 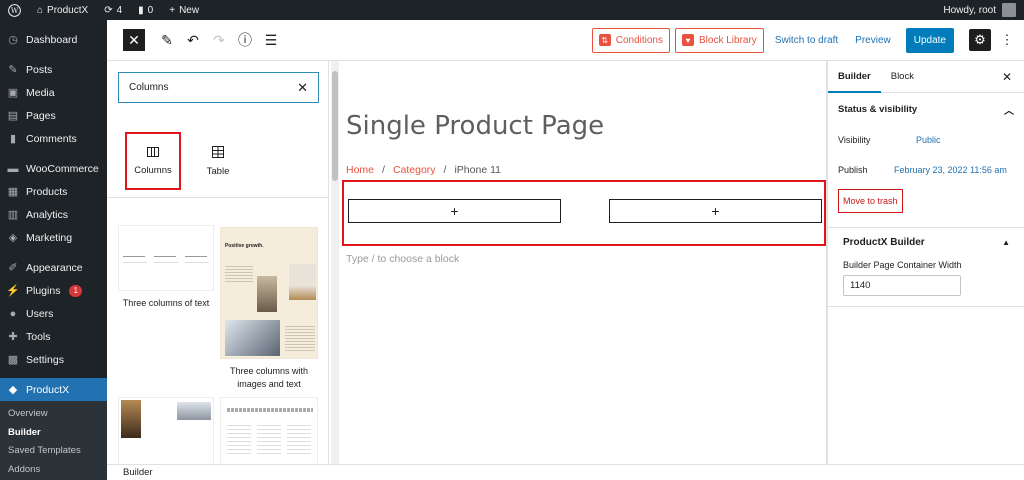 What do you see at coordinates (39, 69) in the screenshot?
I see `menu-label: Posts` at bounding box center [39, 69].